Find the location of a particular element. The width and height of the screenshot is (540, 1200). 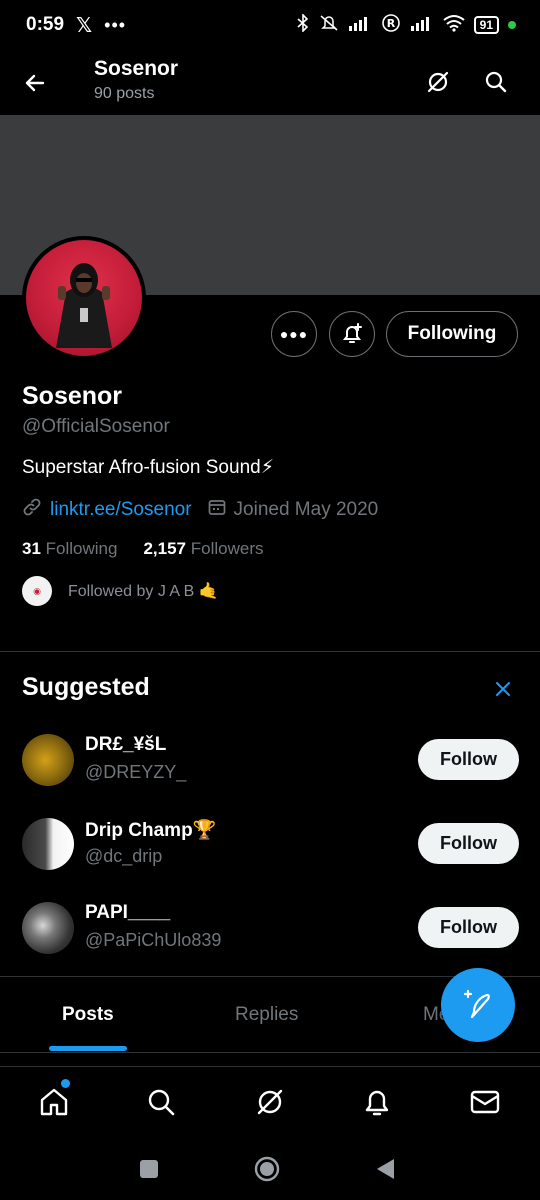

mute-icon is located at coordinates (329, 25).